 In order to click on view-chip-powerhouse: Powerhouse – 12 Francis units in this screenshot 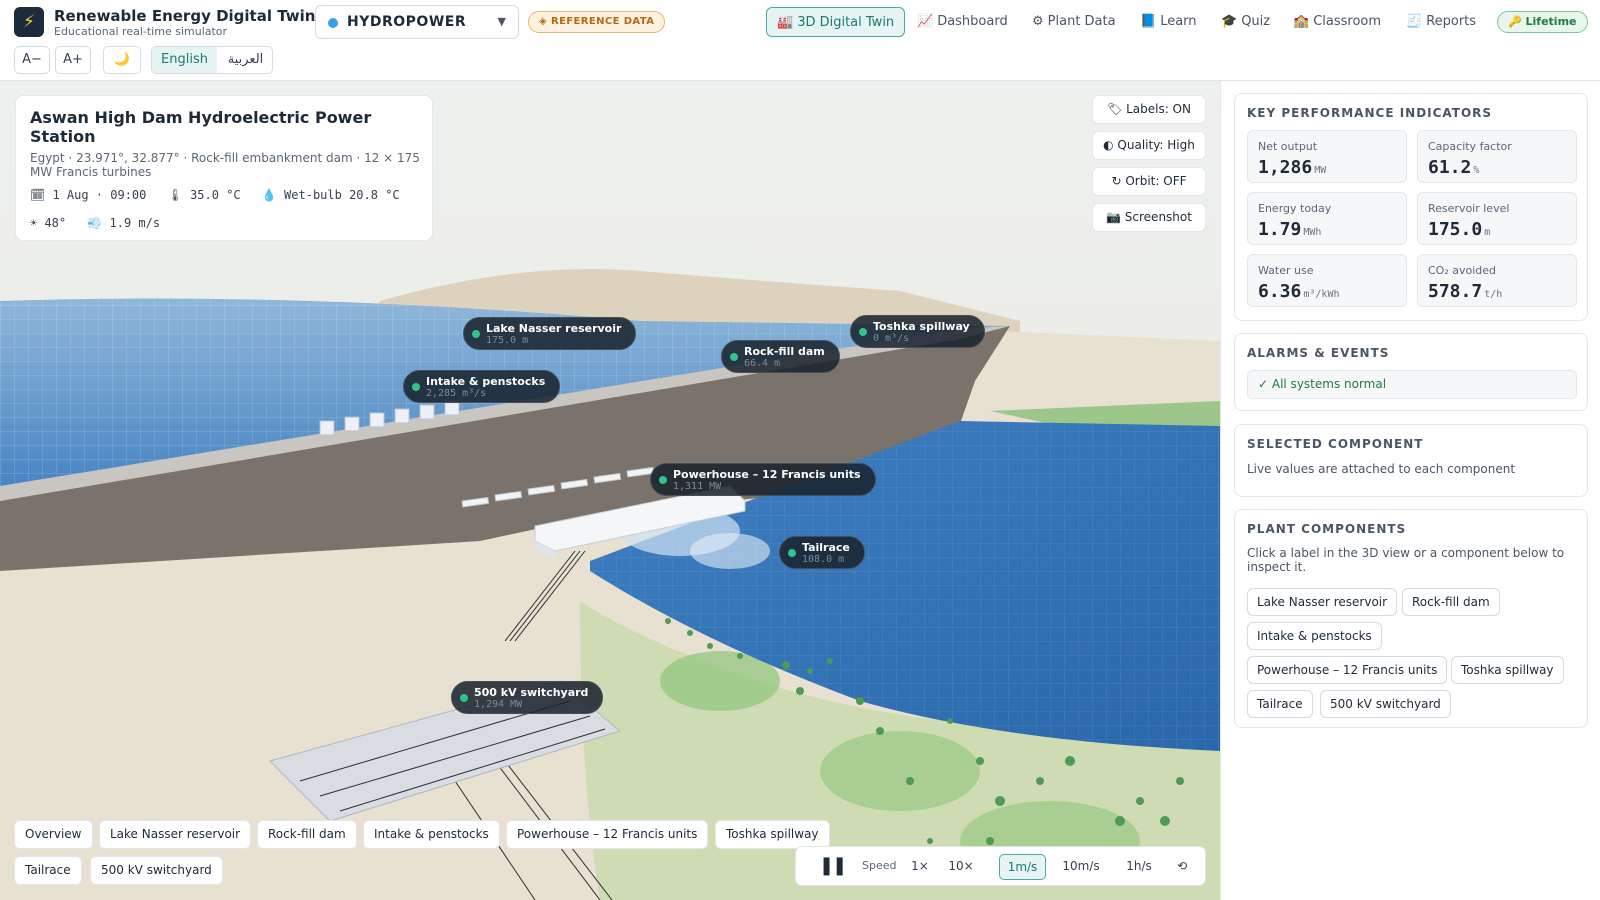, I will do `click(607, 834)`.